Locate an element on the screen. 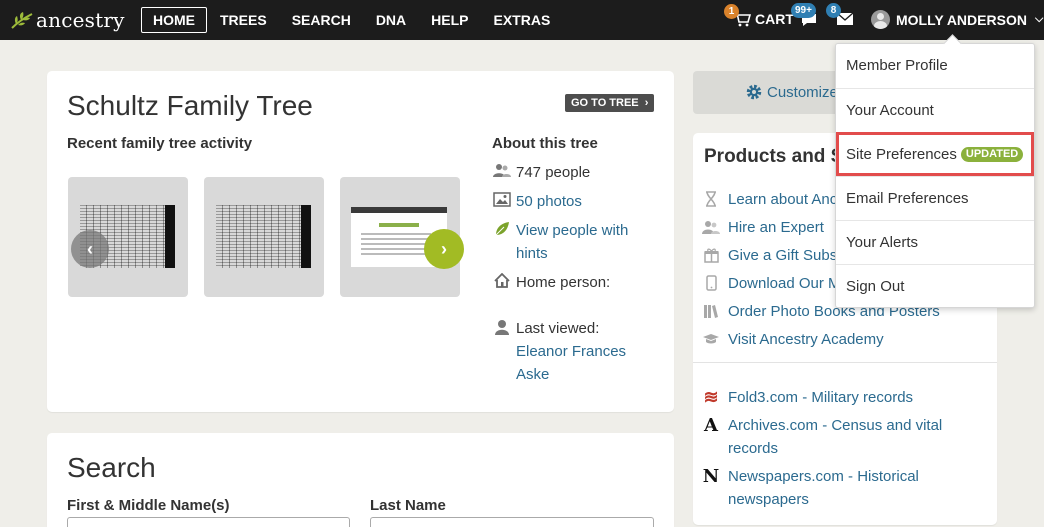 The width and height of the screenshot is (1044, 527). gear-icon is located at coordinates (754, 92).